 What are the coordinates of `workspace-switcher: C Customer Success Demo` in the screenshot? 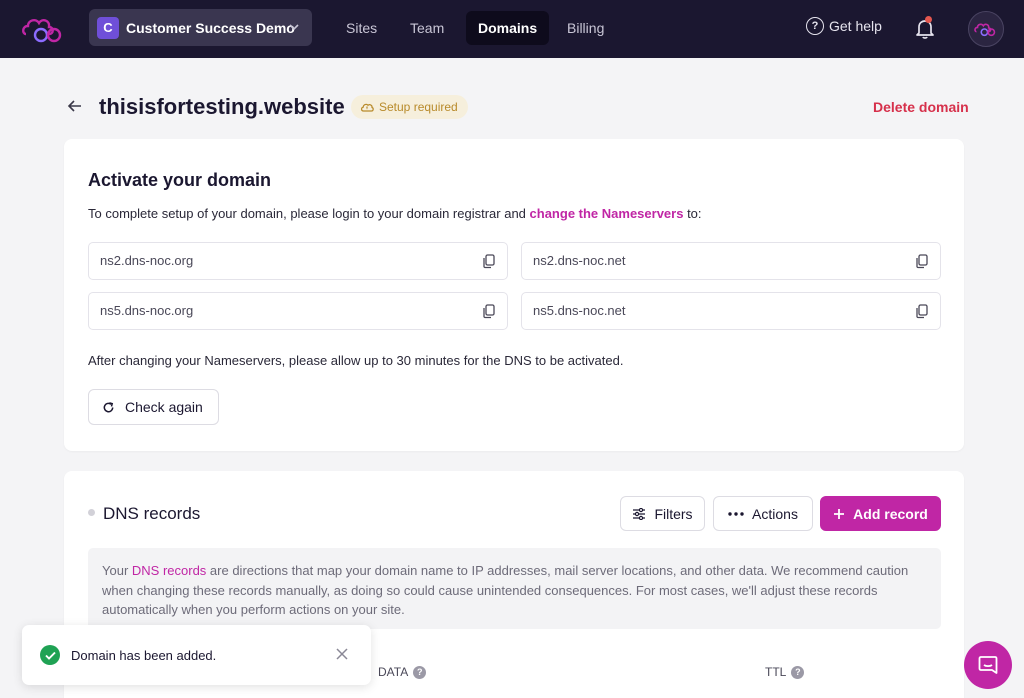 It's located at (200, 27).